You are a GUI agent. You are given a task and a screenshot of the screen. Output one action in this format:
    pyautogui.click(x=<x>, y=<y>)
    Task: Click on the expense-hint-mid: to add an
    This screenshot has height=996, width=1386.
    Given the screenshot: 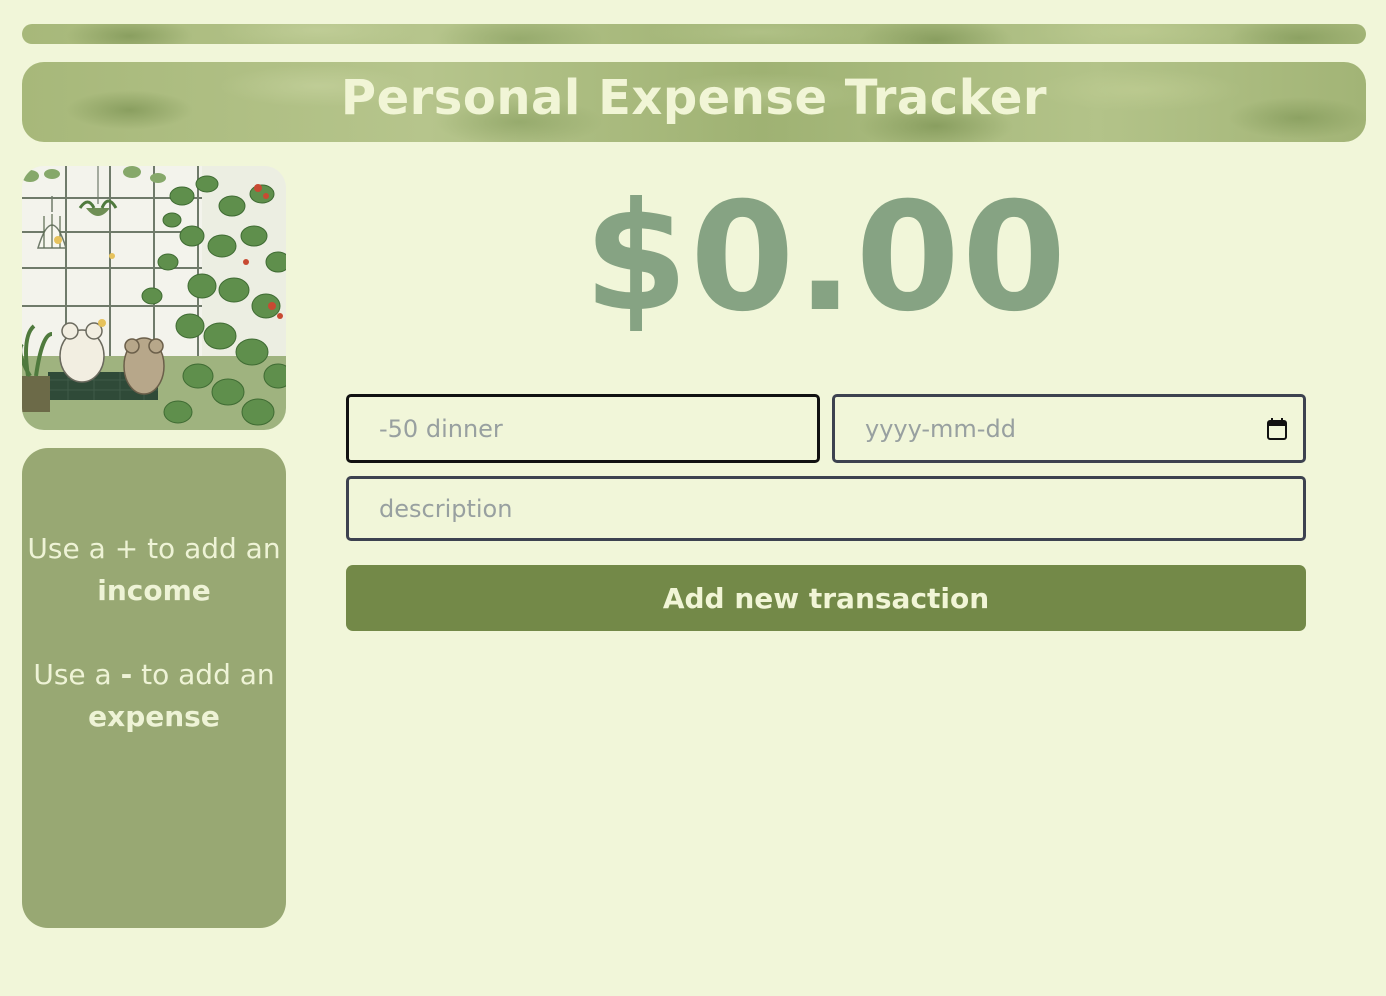 What is the action you would take?
    pyautogui.click(x=208, y=674)
    